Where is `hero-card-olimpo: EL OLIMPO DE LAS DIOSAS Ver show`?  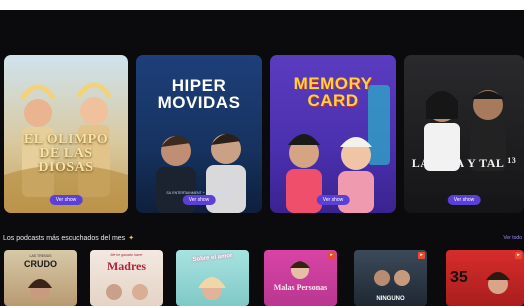 hero-card-olimpo: EL OLIMPO DE LAS DIOSAS Ver show is located at coordinates (66, 134).